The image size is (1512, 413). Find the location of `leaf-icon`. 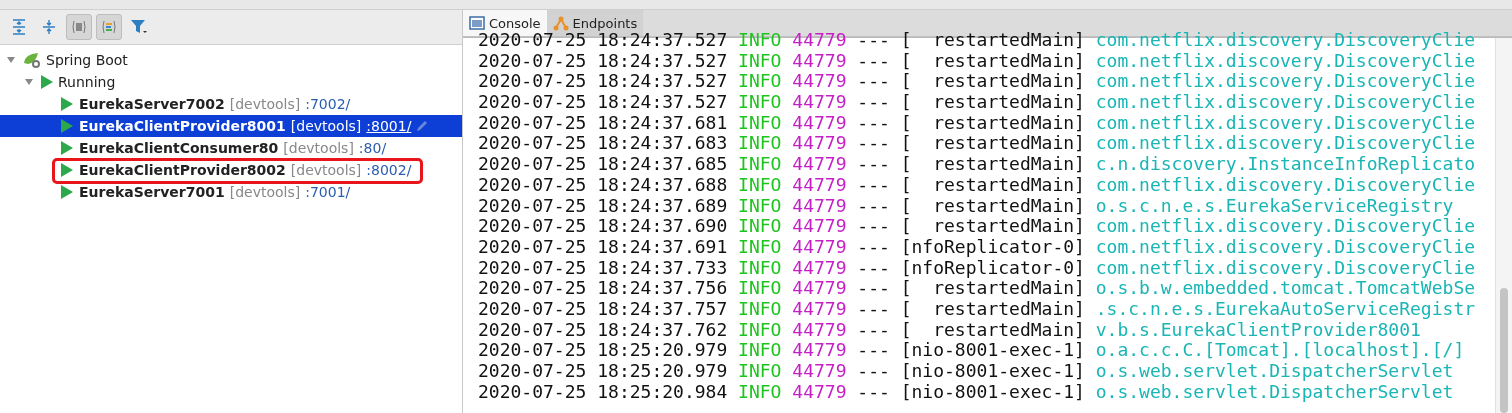

leaf-icon is located at coordinates (32, 60).